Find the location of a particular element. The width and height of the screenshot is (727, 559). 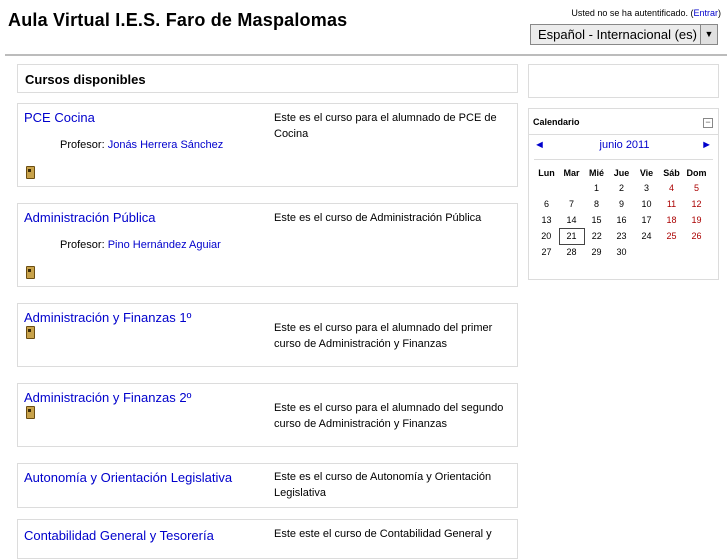

teacher-link: Jonás Herrera Sánchez is located at coordinates (166, 145).